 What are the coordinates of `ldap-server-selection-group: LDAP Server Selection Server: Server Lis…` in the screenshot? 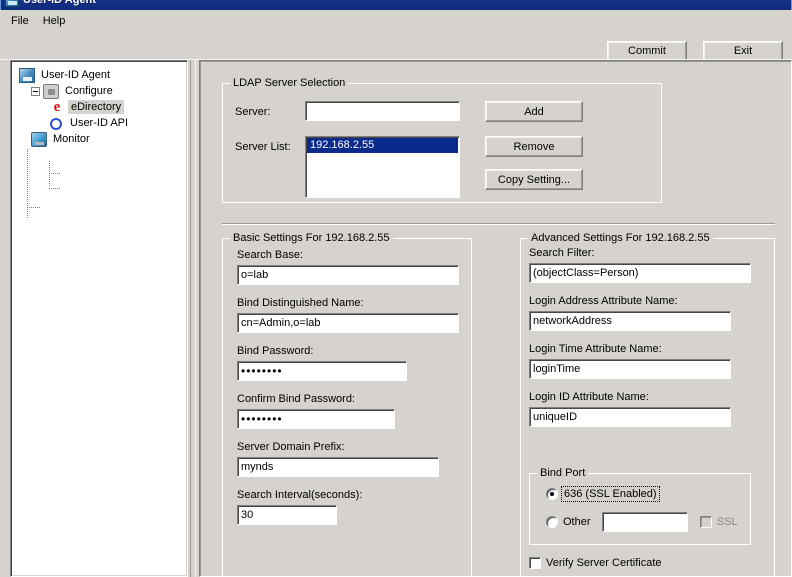 It's located at (442, 140).